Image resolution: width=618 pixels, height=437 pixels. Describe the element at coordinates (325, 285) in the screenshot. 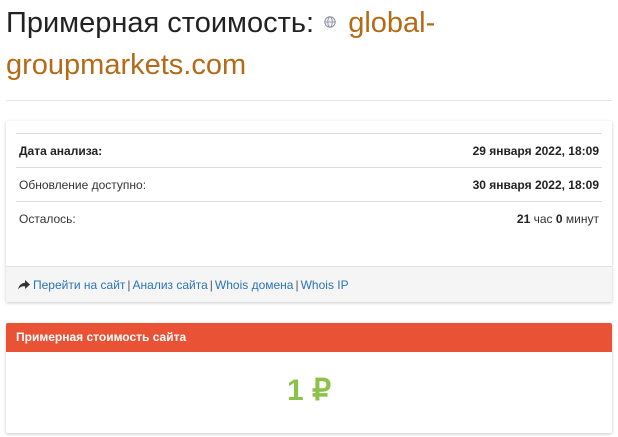

I see `whois-ip-link: Whois IP` at that location.